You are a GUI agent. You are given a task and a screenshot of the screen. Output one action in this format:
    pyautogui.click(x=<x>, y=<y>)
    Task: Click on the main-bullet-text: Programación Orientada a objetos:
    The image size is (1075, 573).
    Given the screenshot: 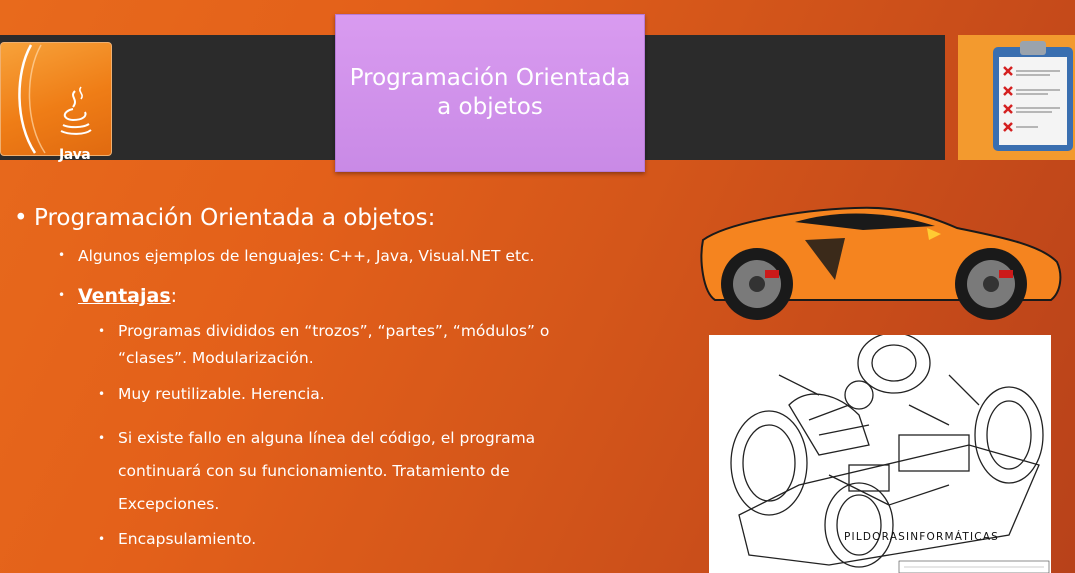 What is the action you would take?
    pyautogui.click(x=235, y=218)
    